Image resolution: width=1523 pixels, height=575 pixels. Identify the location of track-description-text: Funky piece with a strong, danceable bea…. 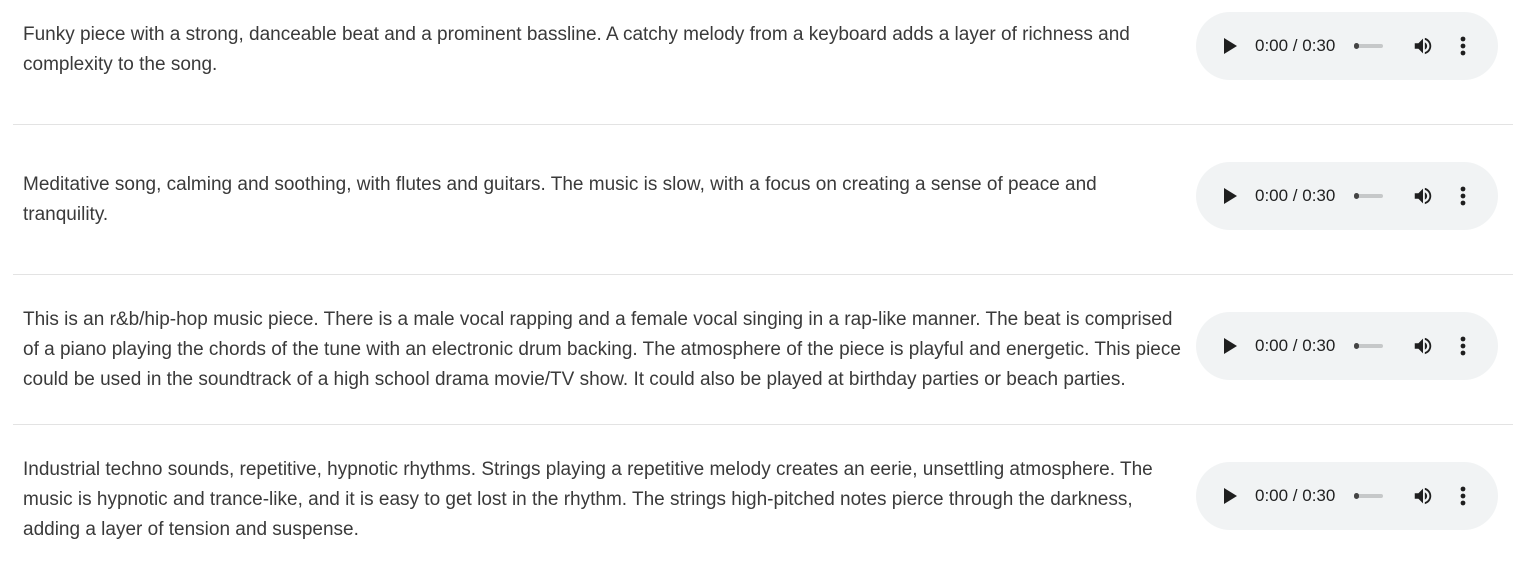
(576, 49).